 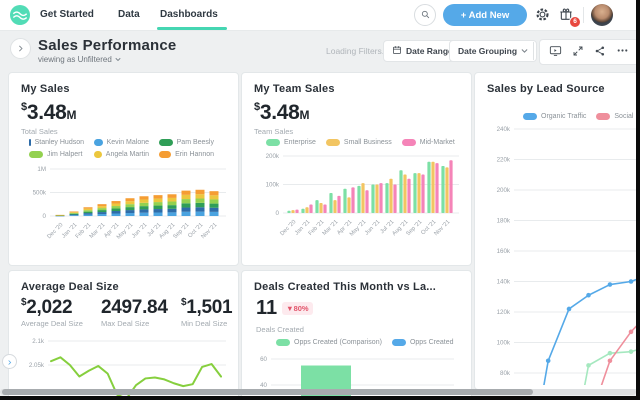 I want to click on app-logo-icon, so click(x=20, y=17).